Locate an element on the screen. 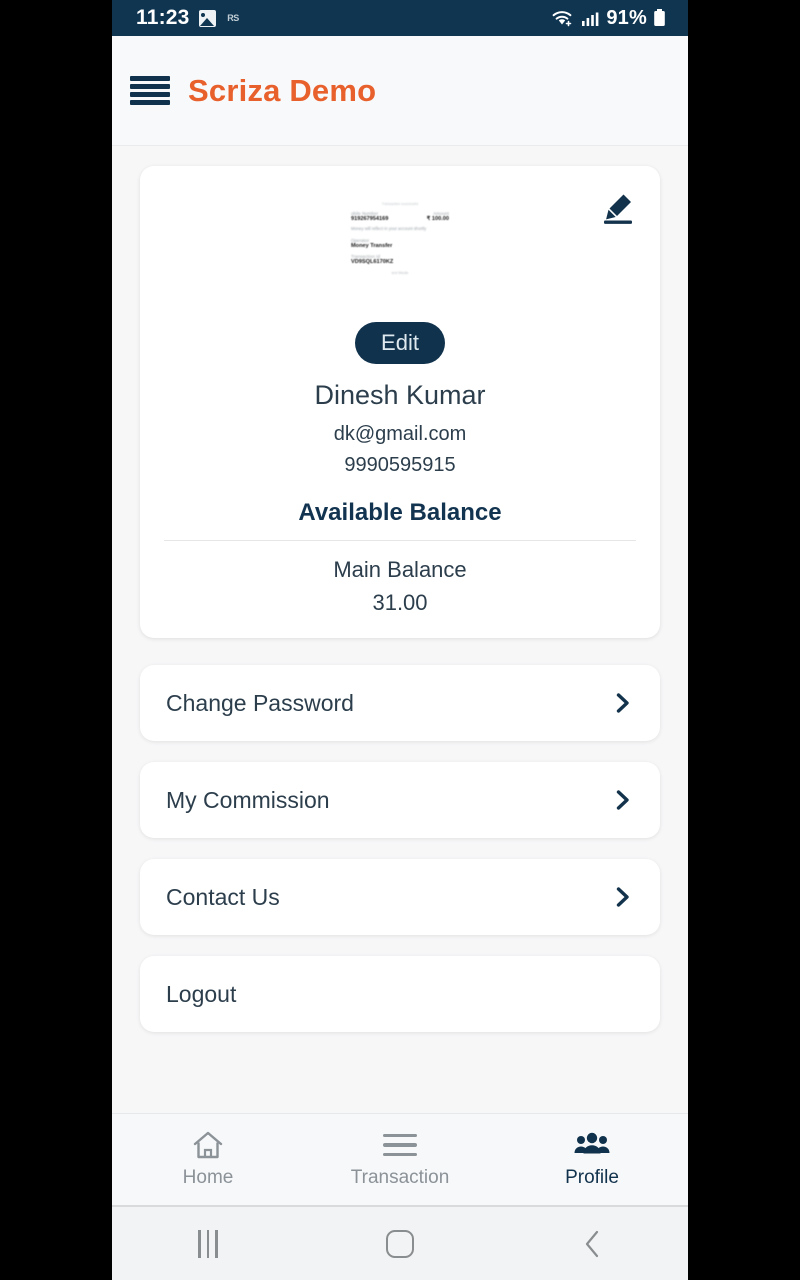 The image size is (800, 1280). edit-profile-button: Edit is located at coordinates (400, 343).